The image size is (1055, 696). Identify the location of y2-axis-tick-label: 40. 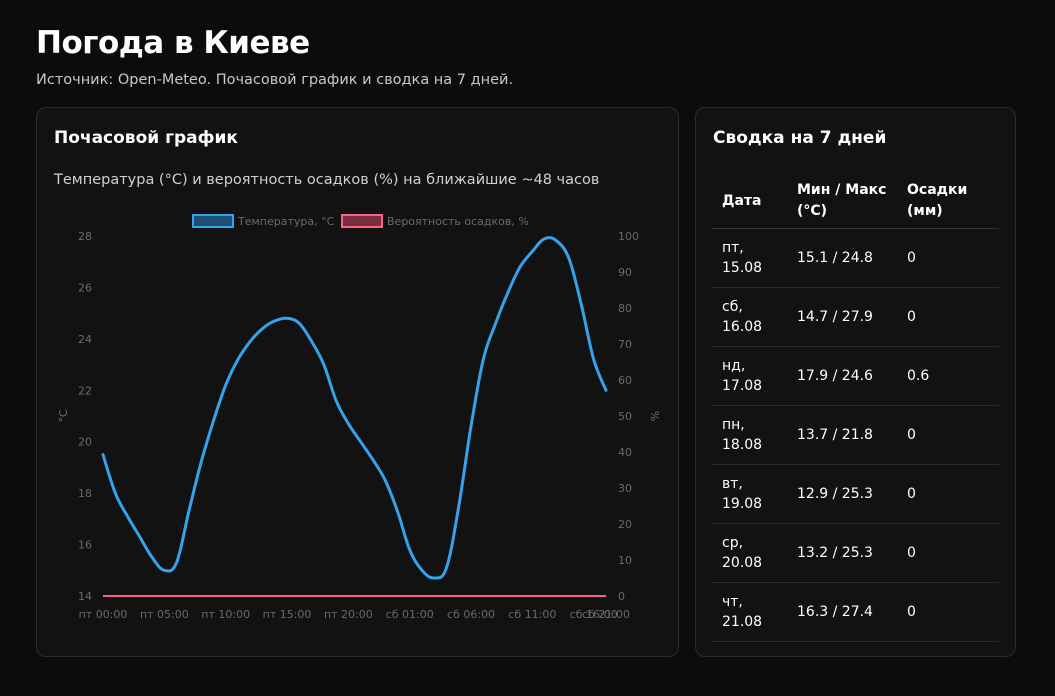
(625, 452).